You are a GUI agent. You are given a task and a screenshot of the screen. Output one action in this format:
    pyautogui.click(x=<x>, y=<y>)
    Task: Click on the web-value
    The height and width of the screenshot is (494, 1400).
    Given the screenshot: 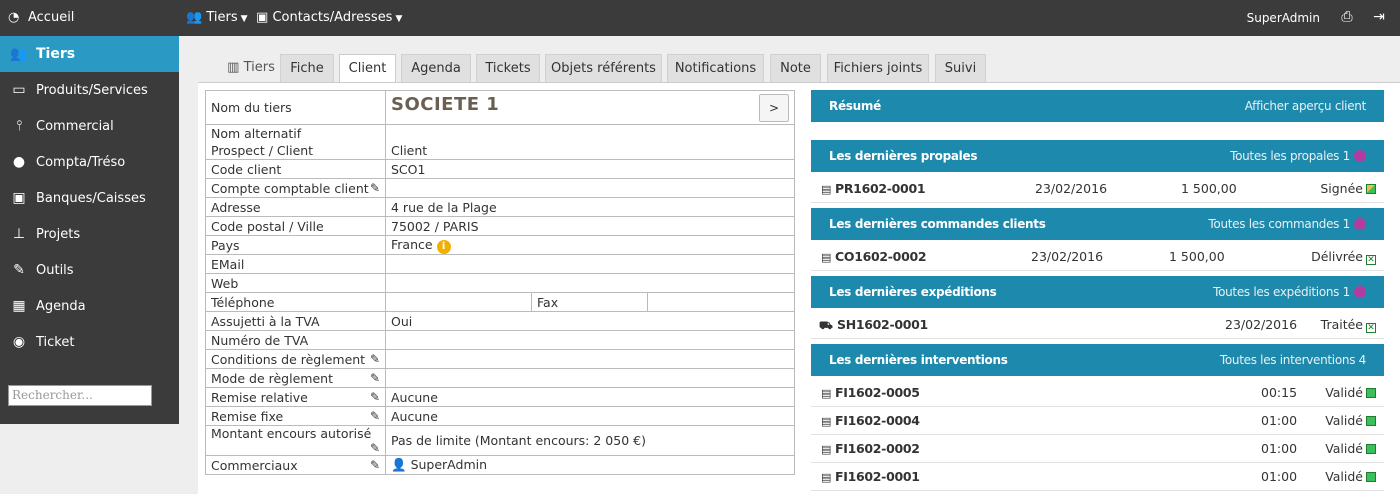 What is the action you would take?
    pyautogui.click(x=590, y=283)
    